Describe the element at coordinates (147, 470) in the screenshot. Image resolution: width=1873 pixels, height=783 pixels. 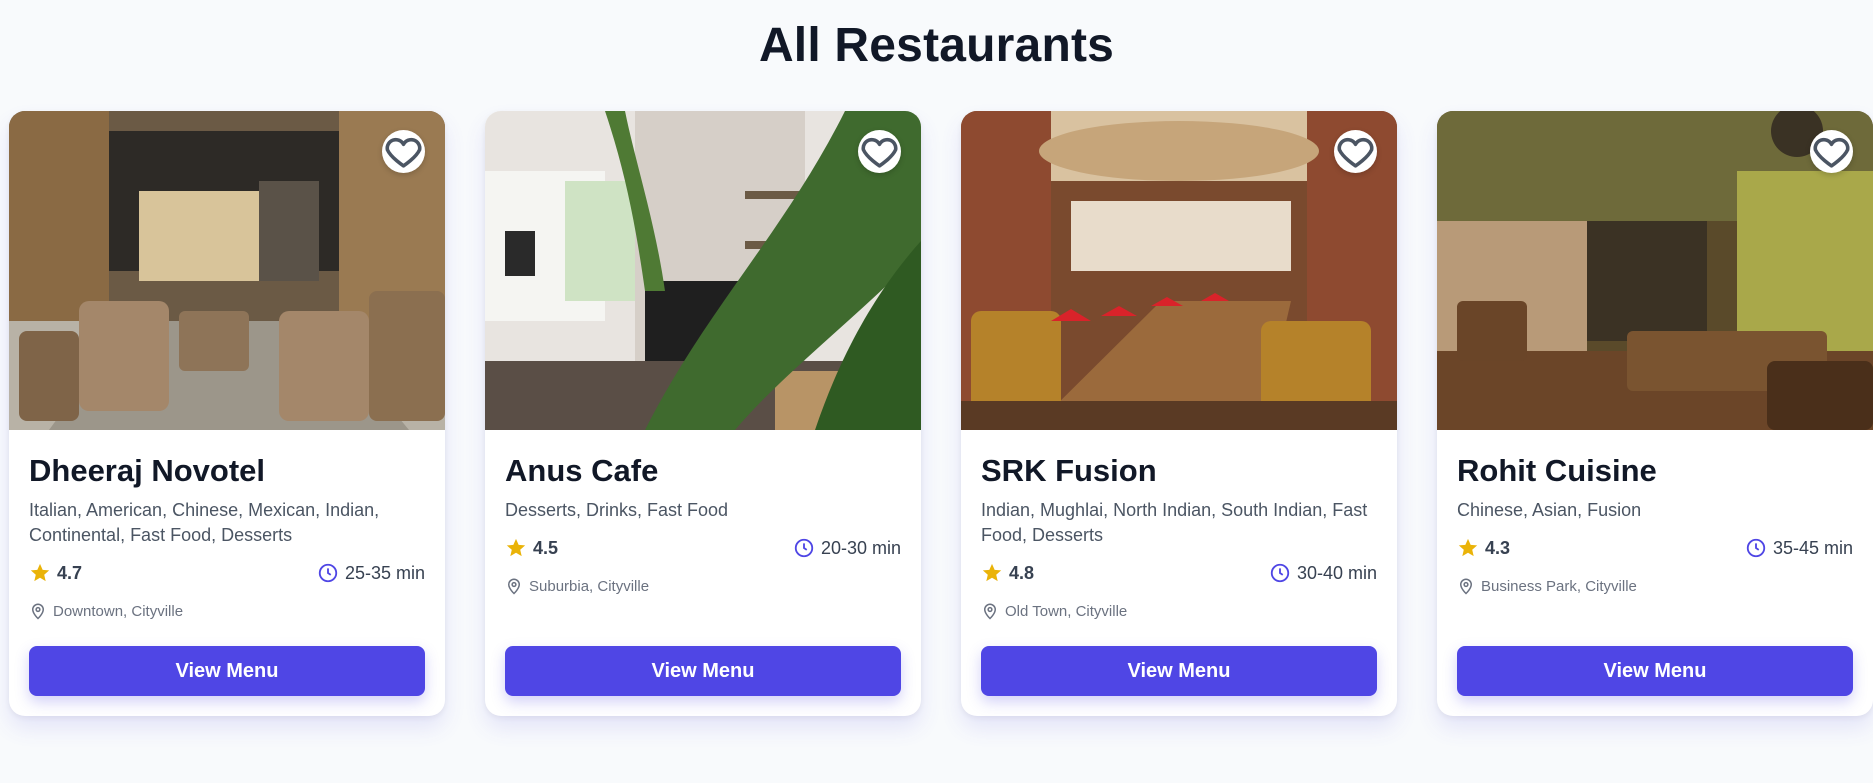
I see `restaurant-name: Dheeraj Novotel` at that location.